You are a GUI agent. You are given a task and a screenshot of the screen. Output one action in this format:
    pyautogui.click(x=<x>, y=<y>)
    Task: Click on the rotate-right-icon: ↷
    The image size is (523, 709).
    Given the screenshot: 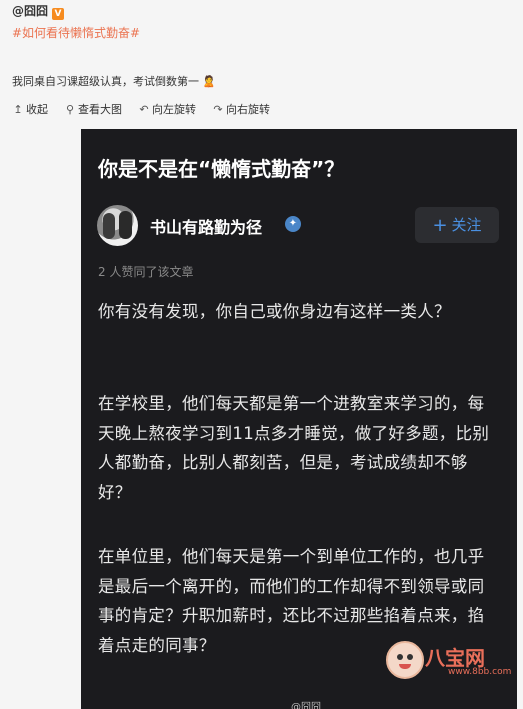 What is the action you would take?
    pyautogui.click(x=218, y=109)
    